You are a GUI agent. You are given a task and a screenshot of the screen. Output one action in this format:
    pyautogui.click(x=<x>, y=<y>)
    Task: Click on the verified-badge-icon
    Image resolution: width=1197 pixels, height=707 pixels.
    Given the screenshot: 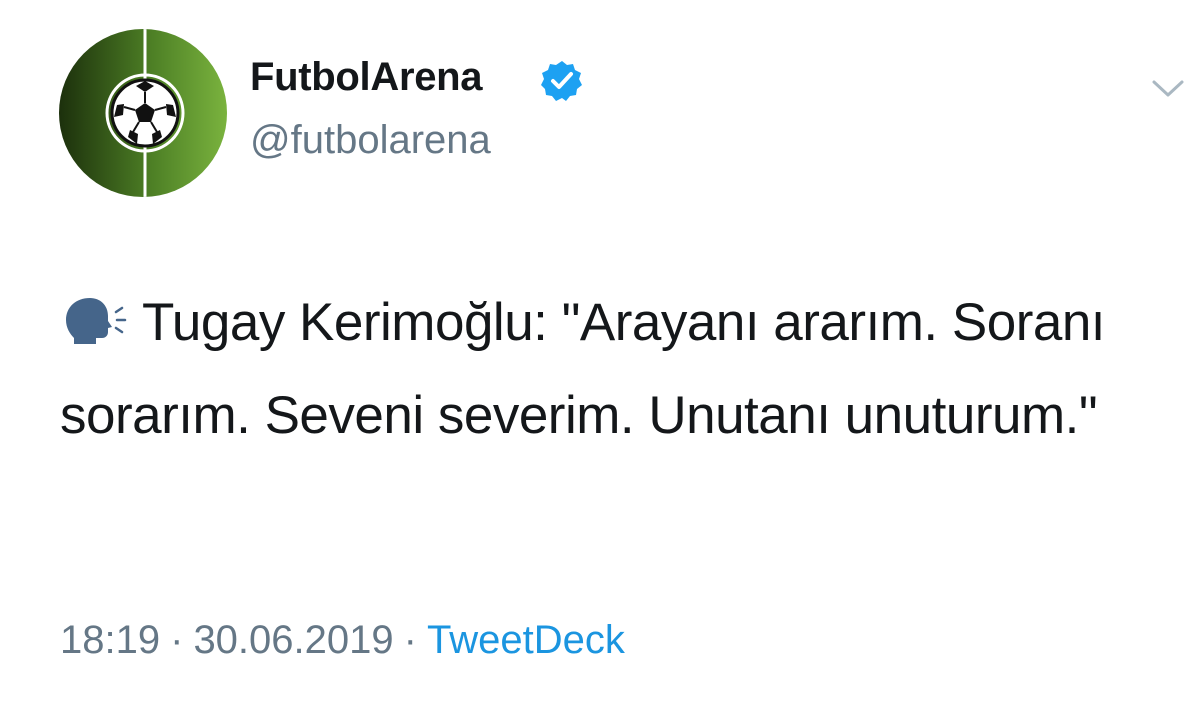 What is the action you would take?
    pyautogui.click(x=561, y=81)
    